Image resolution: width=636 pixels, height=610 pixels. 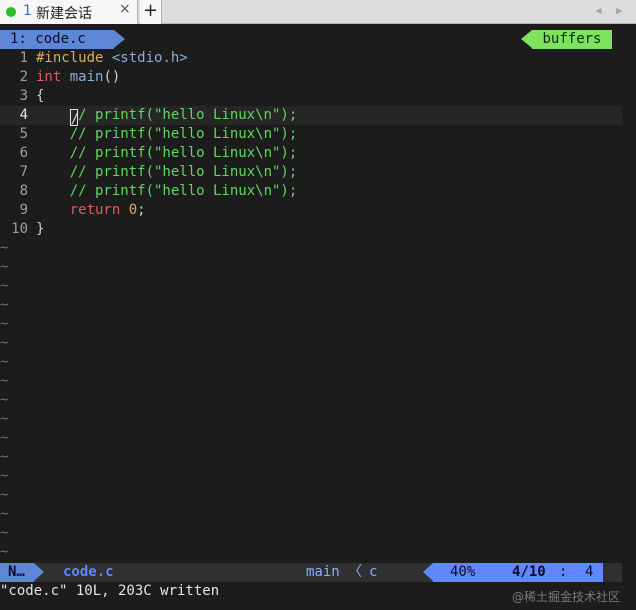 I want to click on code-token: #include, so click(x=70, y=58).